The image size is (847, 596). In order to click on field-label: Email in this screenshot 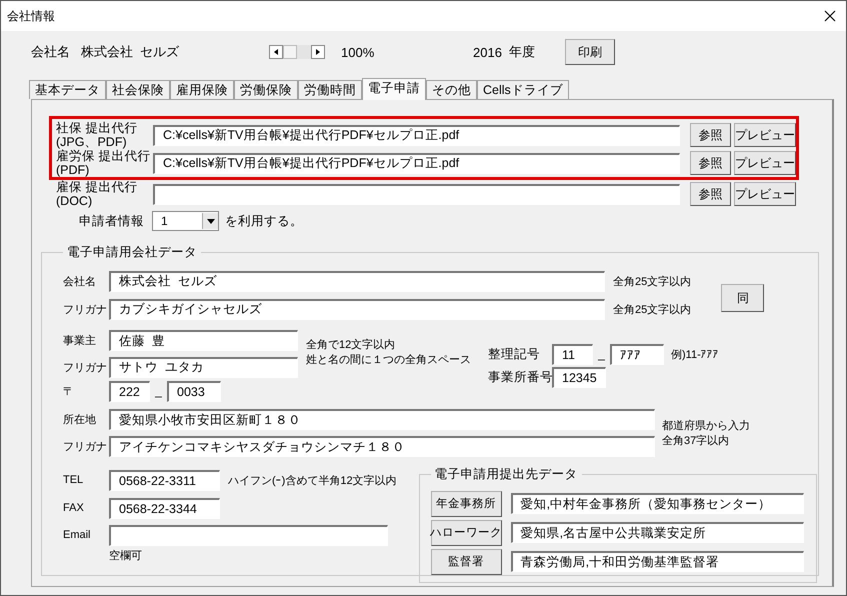, I will do `click(77, 535)`.